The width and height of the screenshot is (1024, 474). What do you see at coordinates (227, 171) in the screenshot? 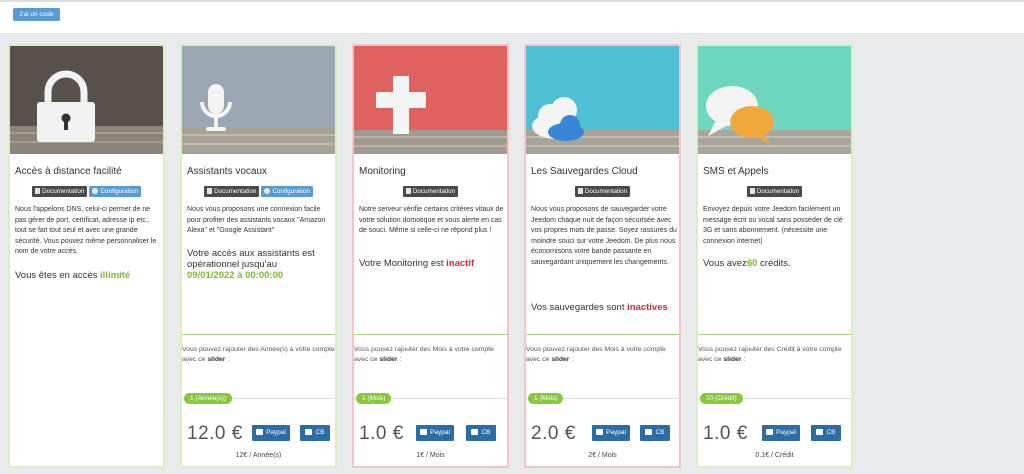
I see `card-title: Assistants vocaux` at bounding box center [227, 171].